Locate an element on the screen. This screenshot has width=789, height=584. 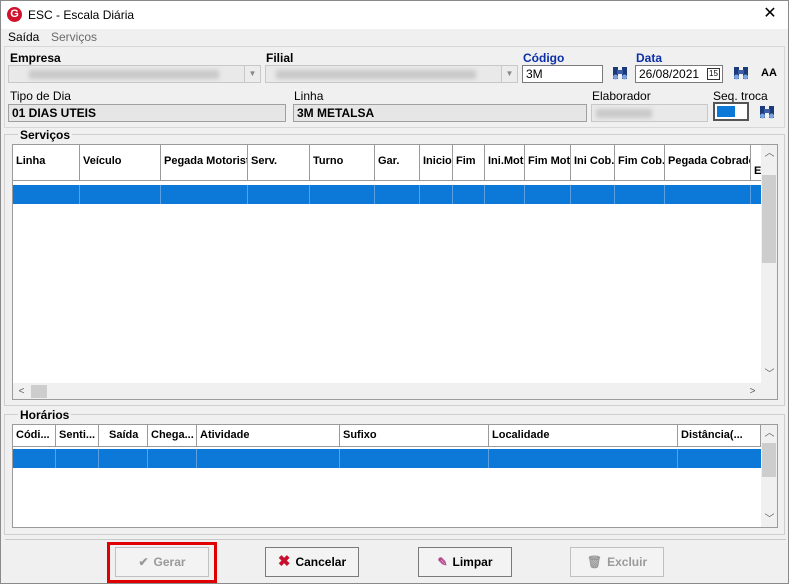
horarios-title: Horários is located at coordinates (45, 415).